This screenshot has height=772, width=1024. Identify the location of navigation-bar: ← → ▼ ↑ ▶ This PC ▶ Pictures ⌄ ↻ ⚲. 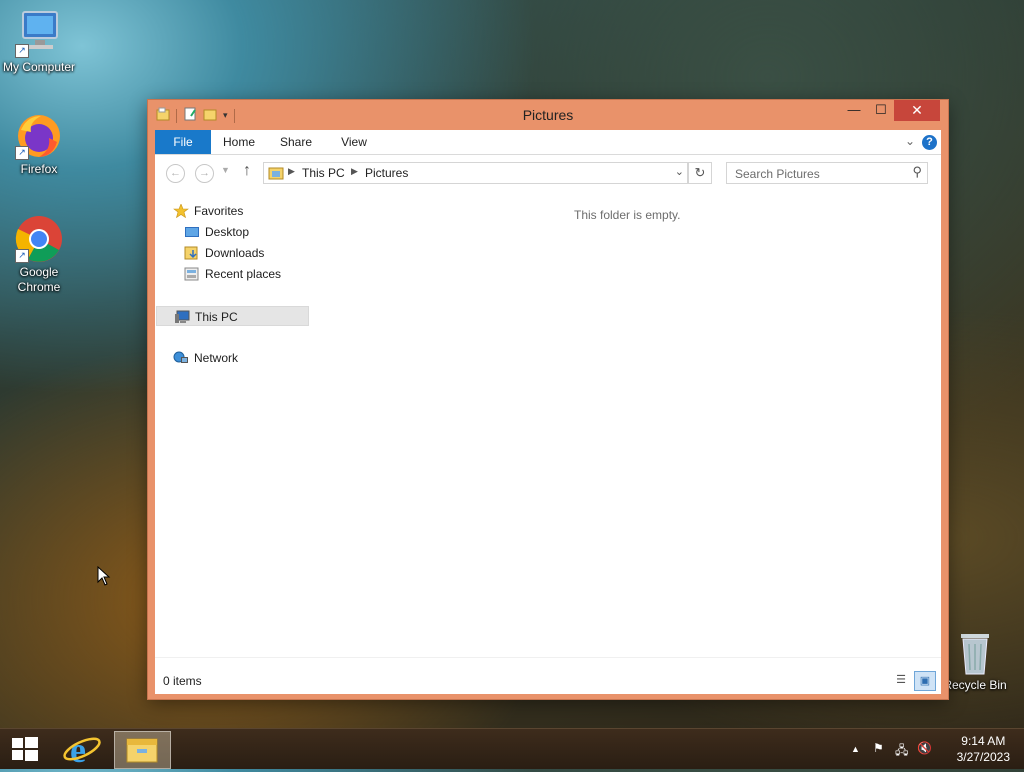
(548, 172).